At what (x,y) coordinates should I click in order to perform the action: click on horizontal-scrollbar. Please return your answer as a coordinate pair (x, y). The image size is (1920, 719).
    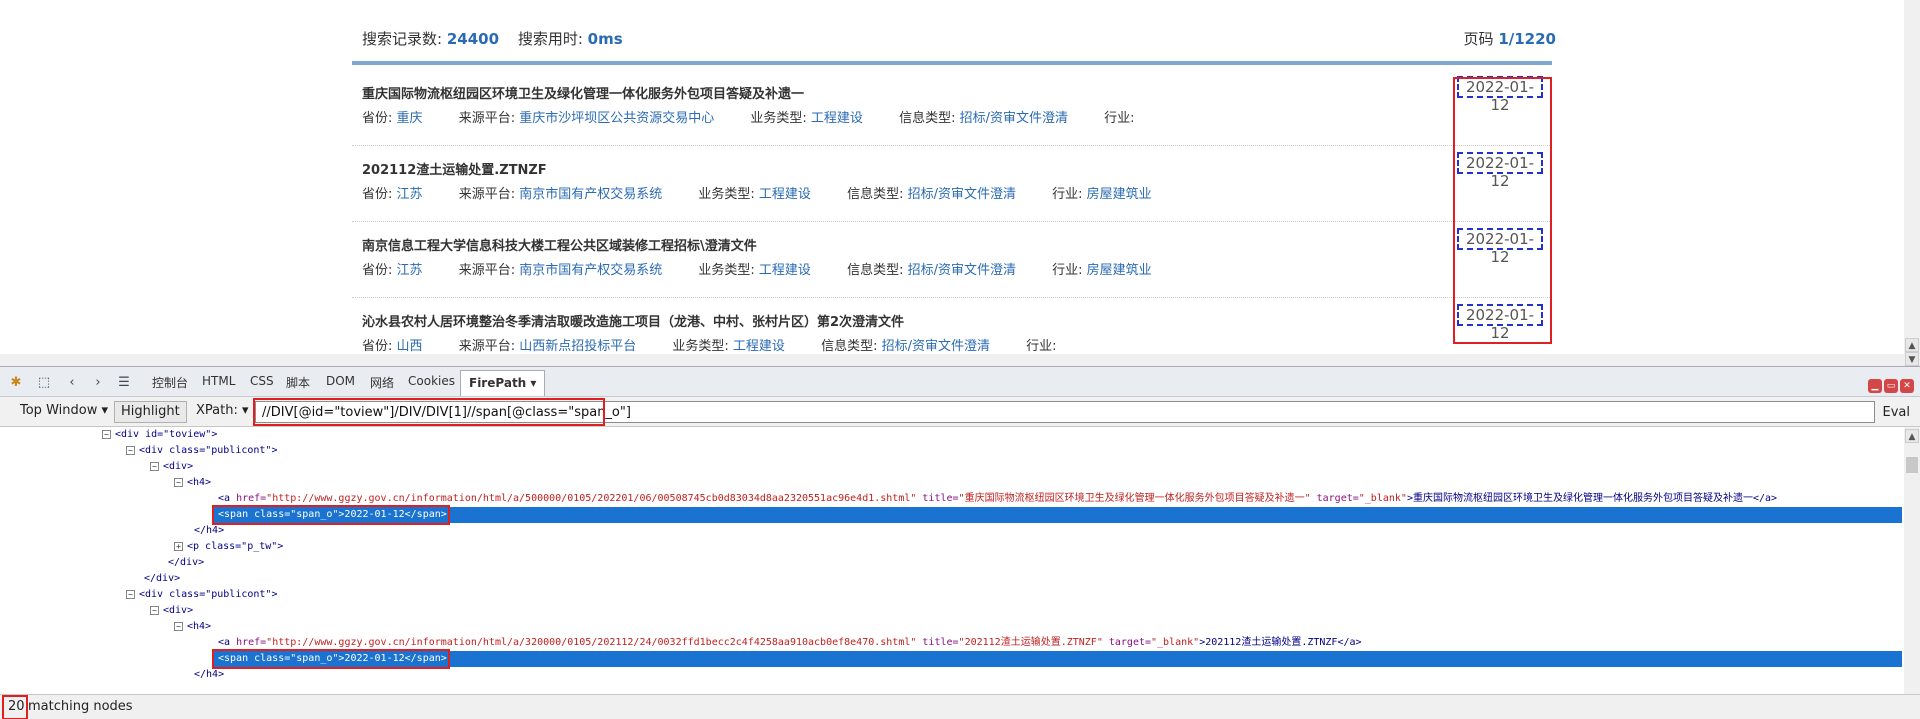
    Looking at the image, I should click on (952, 360).